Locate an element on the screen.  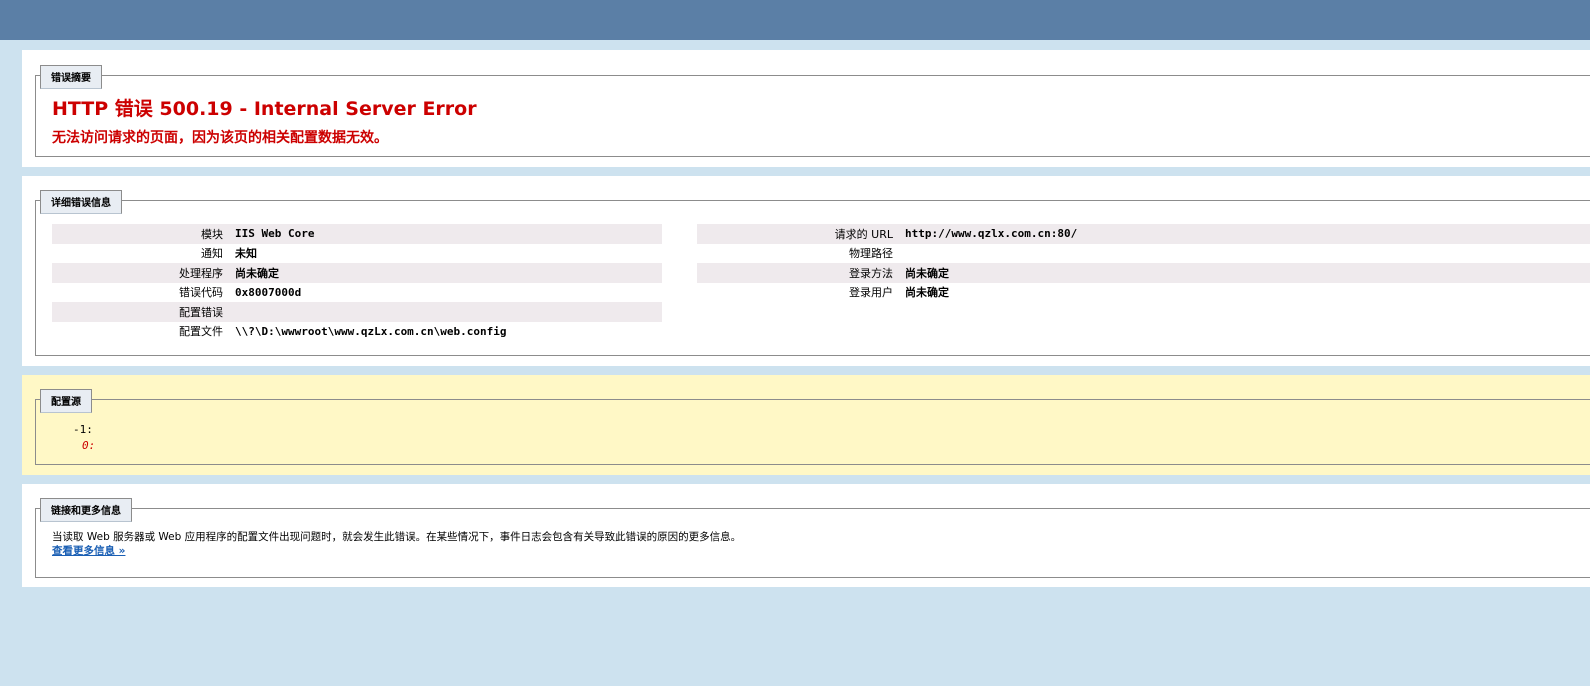
detail-value: 0x8007000d is located at coordinates (268, 292).